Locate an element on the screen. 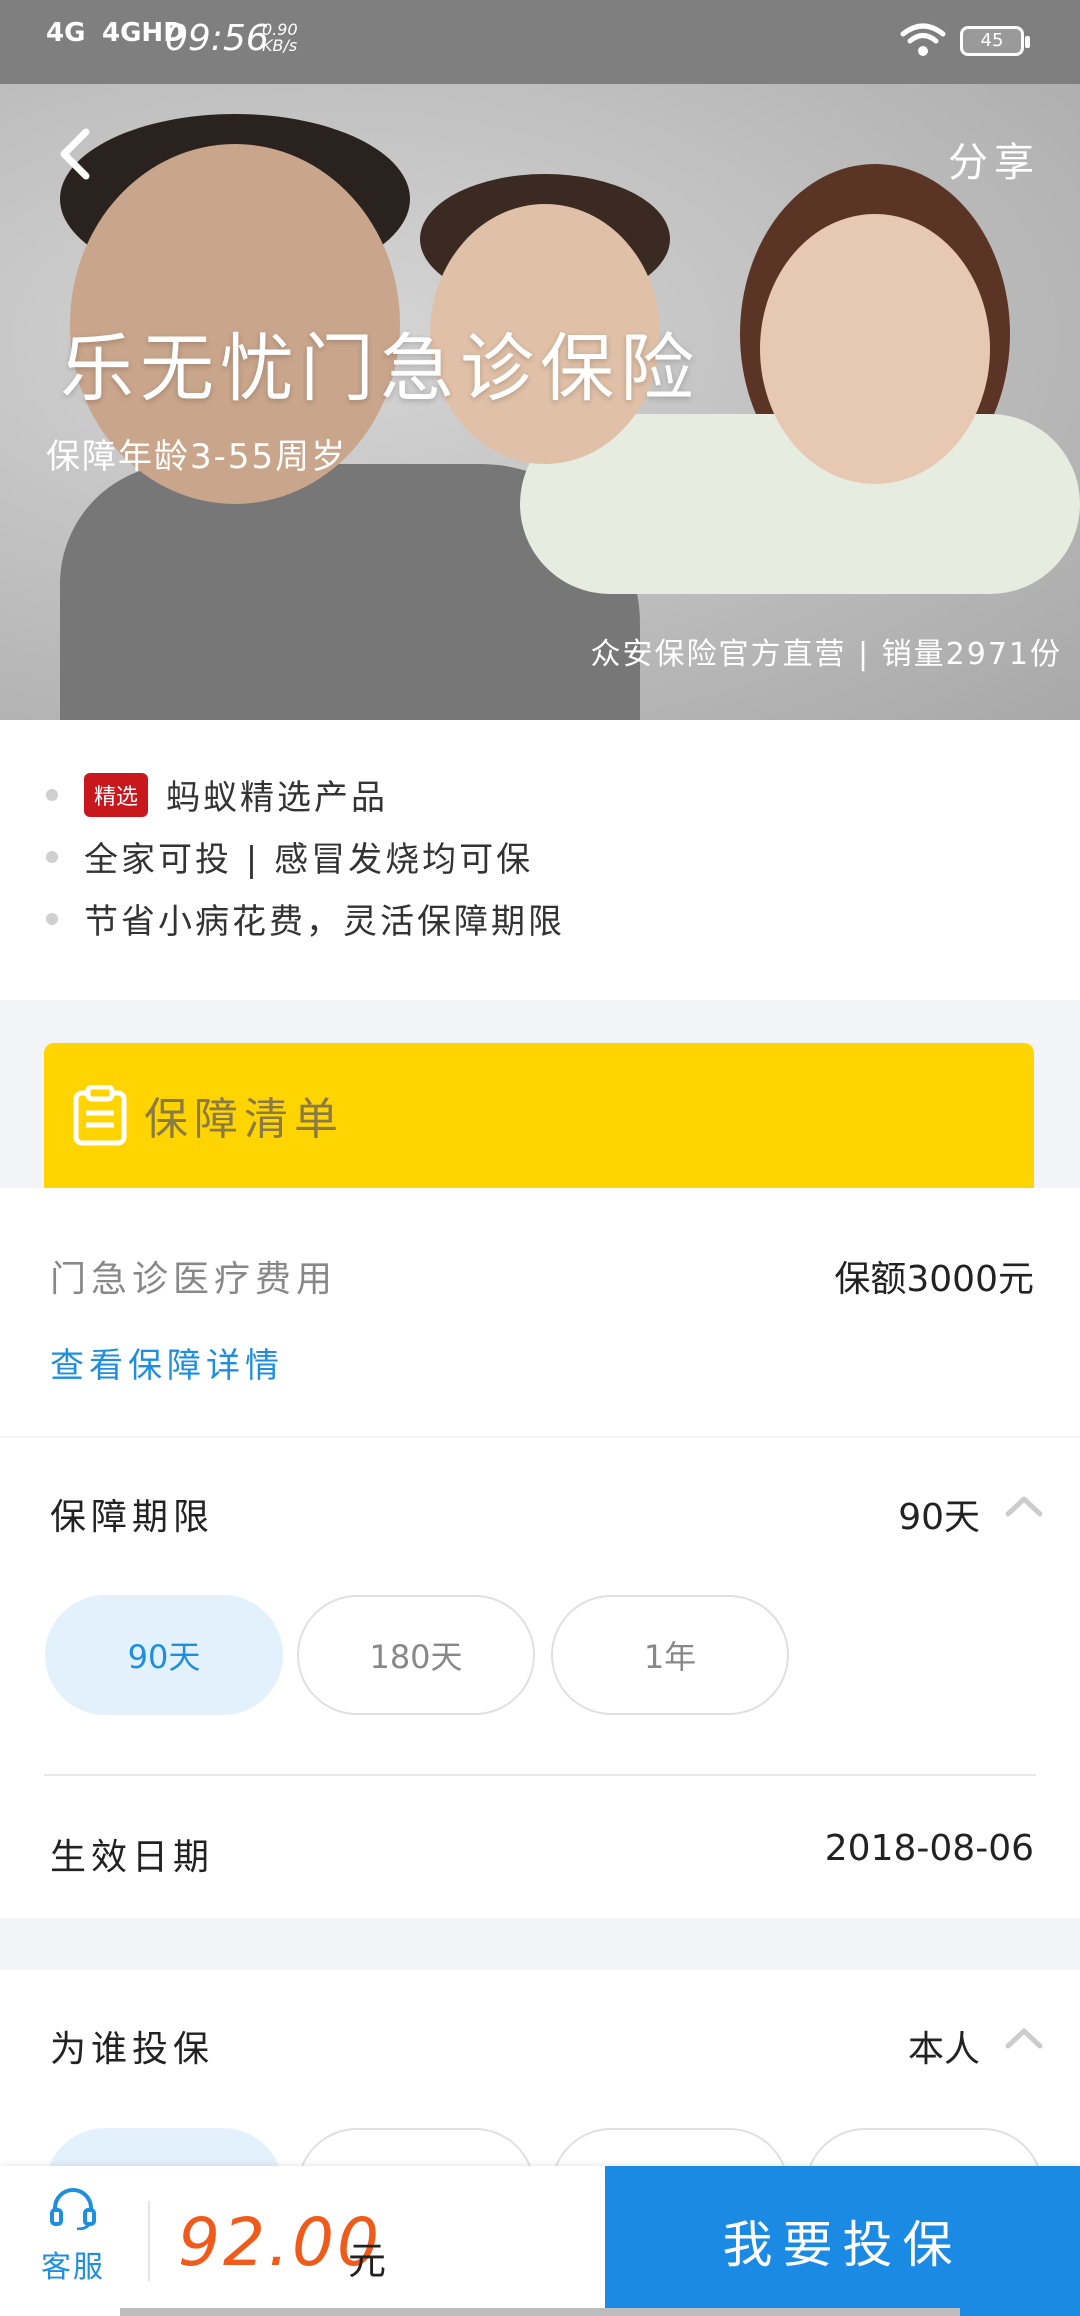 The height and width of the screenshot is (2316, 1080). coverage-banner: 保障清单 is located at coordinates (539, 1115).